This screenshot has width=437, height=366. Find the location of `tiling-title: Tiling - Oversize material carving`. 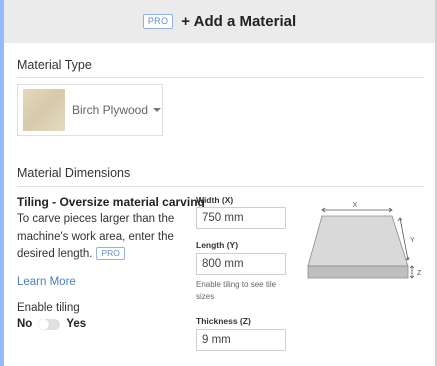

tiling-title: Tiling - Oversize material carving is located at coordinates (111, 202).